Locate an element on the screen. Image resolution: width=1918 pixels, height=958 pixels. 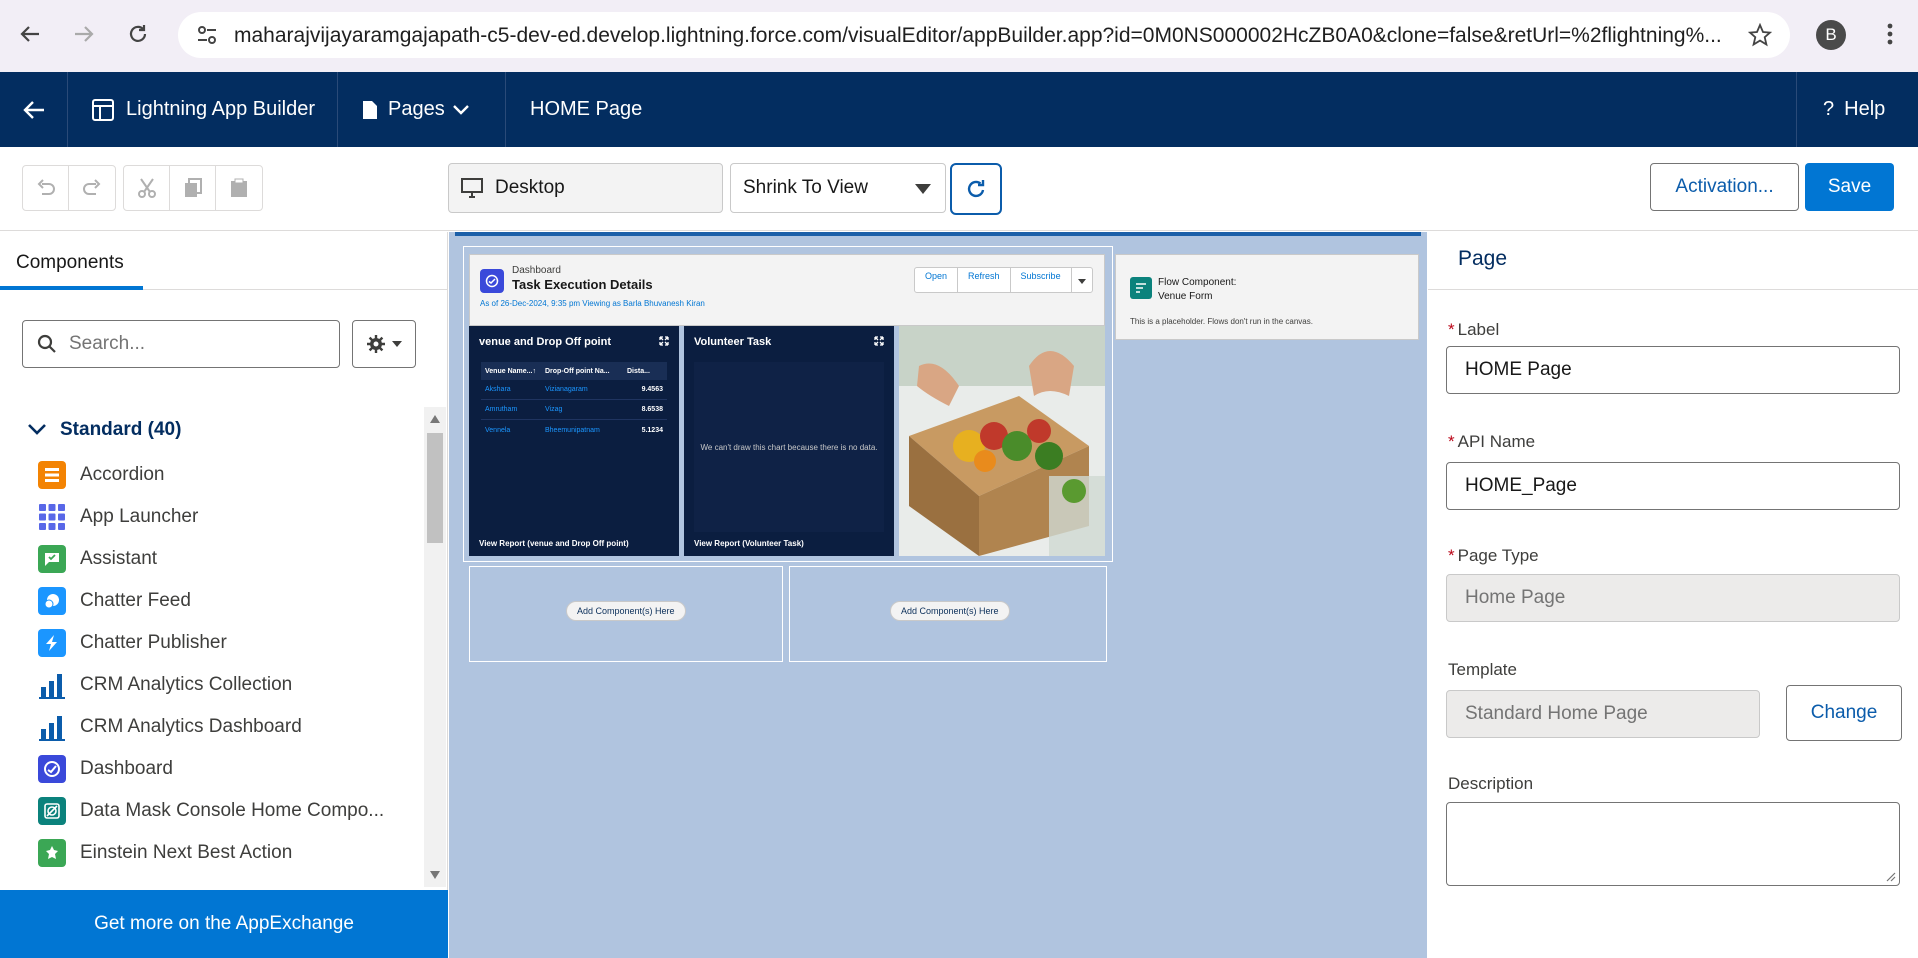
browser-menu-icon is located at coordinates (1890, 34).